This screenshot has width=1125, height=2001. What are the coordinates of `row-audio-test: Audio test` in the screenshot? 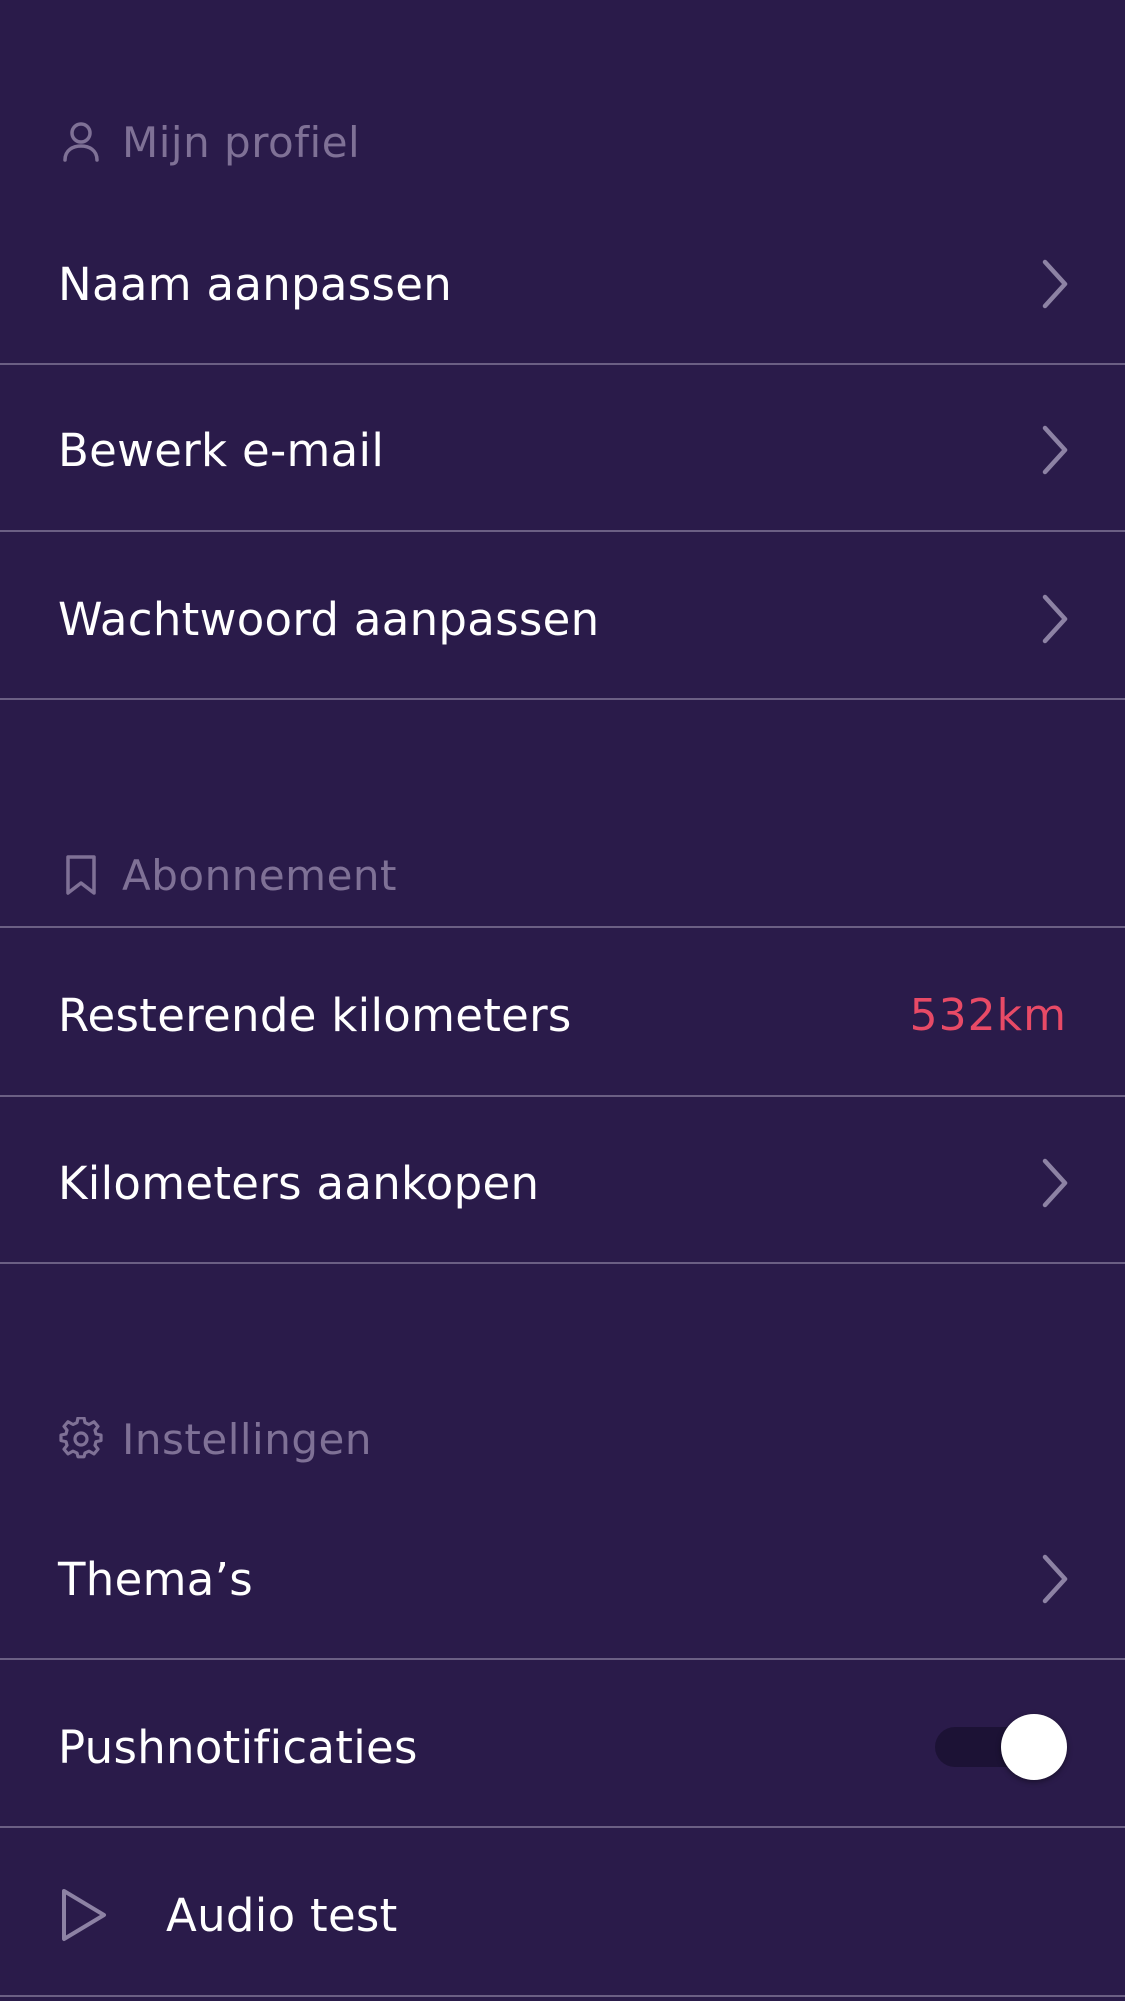 It's located at (562, 1915).